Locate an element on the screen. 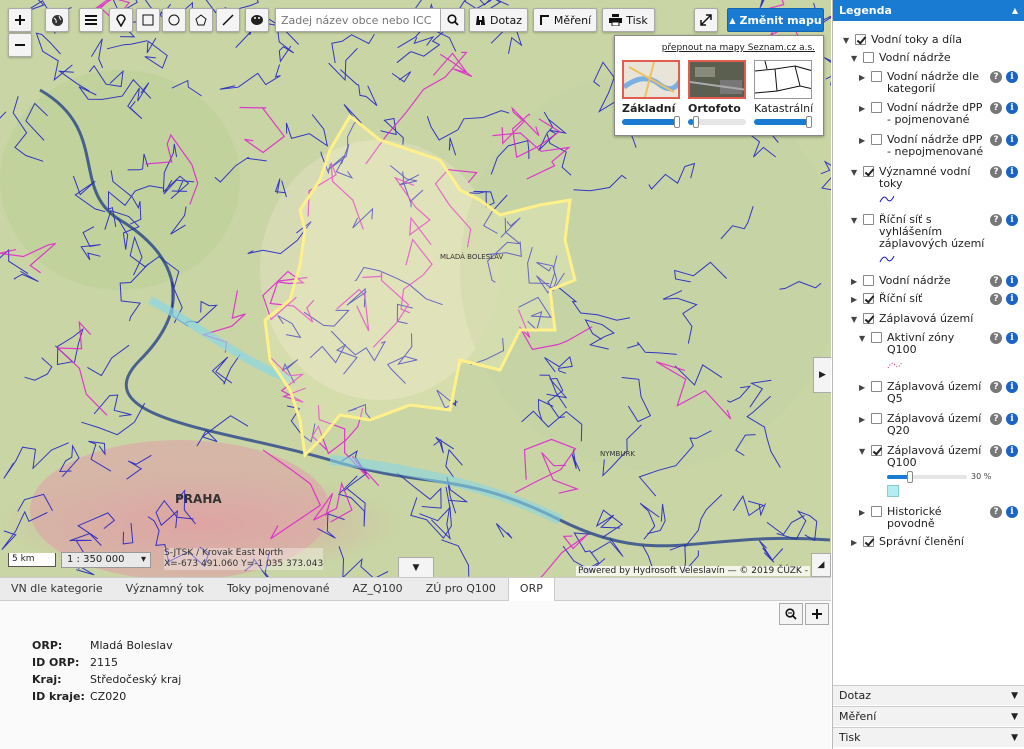 The height and width of the screenshot is (749, 1024). accordion-2: Tisk ▼ is located at coordinates (928, 737).